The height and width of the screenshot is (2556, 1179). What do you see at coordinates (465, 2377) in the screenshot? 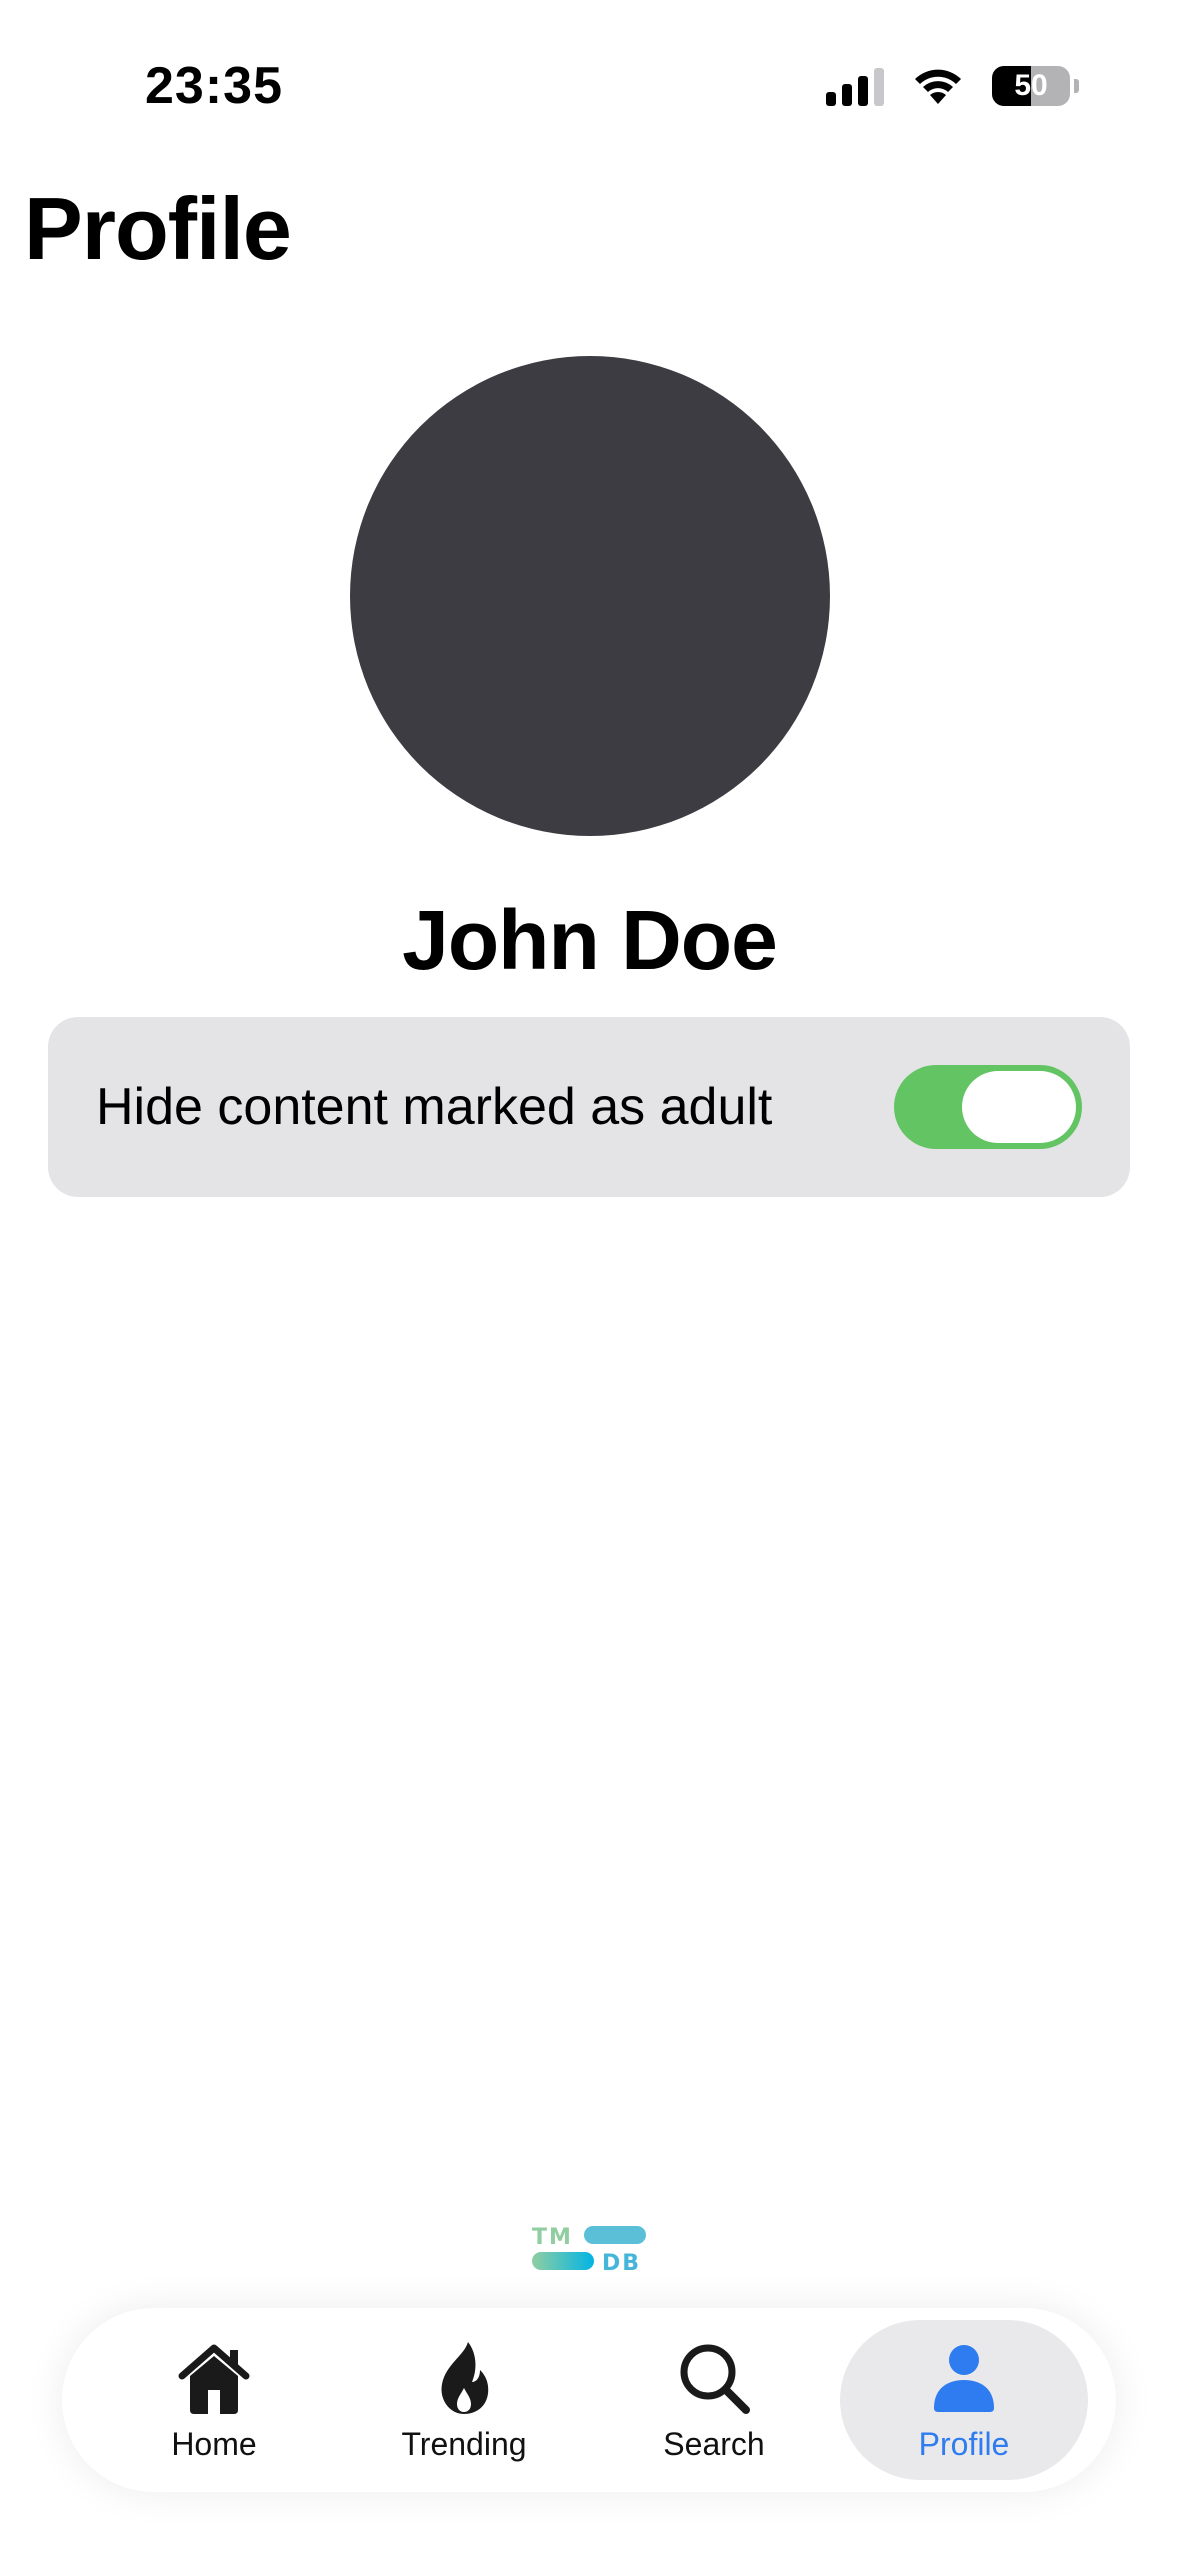
I see `flame-icon` at bounding box center [465, 2377].